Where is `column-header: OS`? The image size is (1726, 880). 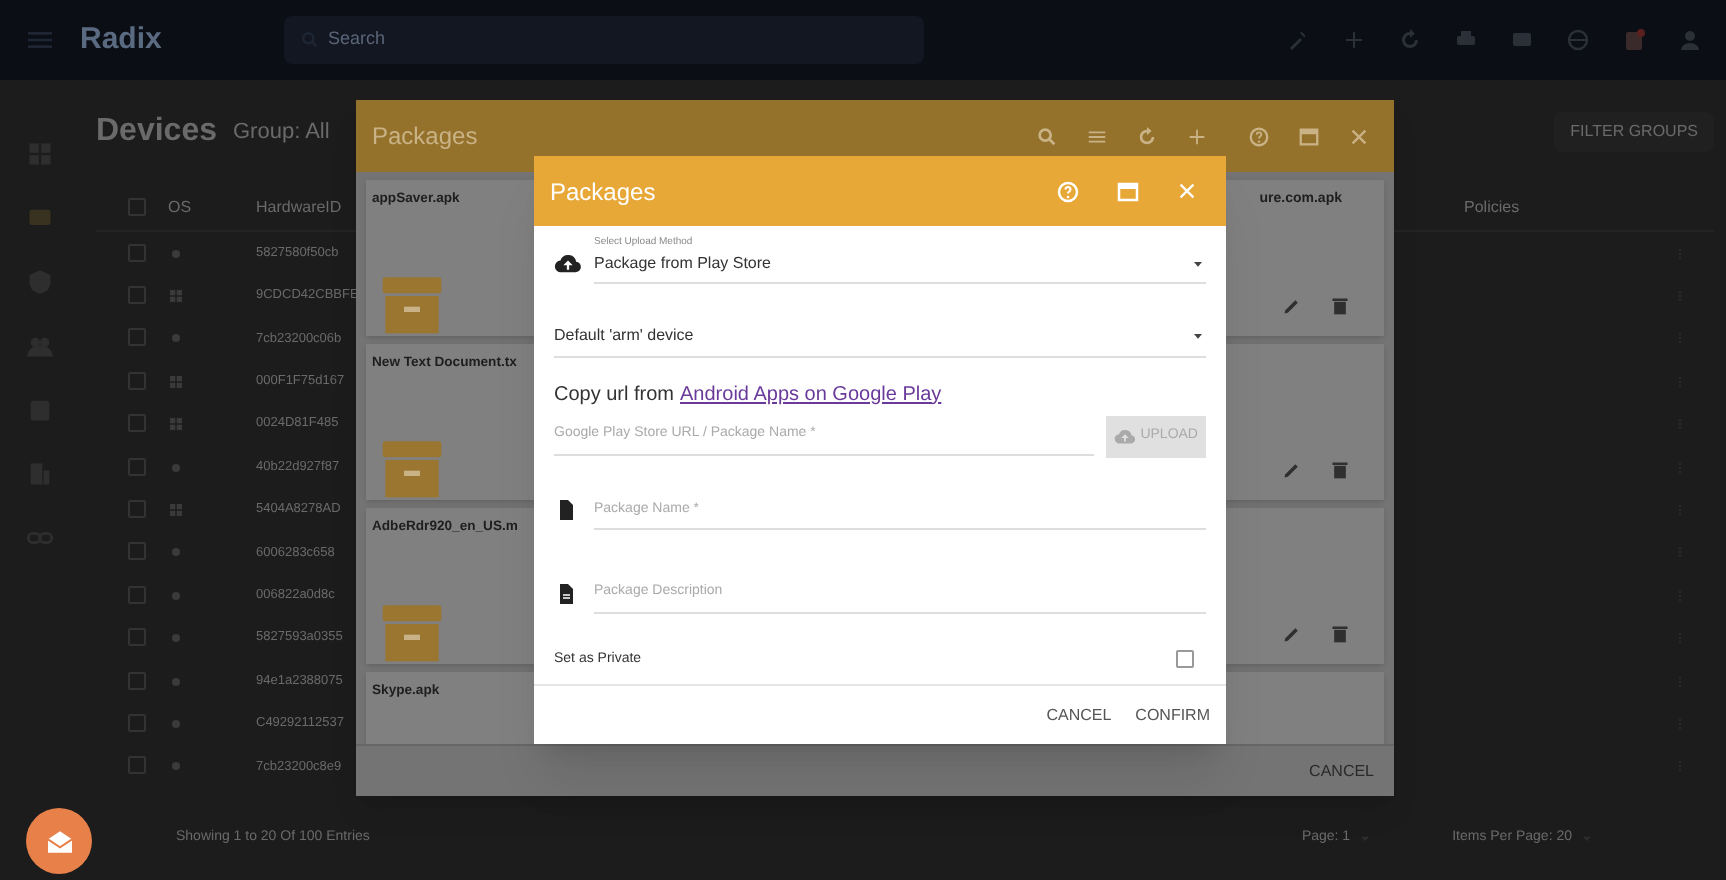
column-header: OS is located at coordinates (180, 206).